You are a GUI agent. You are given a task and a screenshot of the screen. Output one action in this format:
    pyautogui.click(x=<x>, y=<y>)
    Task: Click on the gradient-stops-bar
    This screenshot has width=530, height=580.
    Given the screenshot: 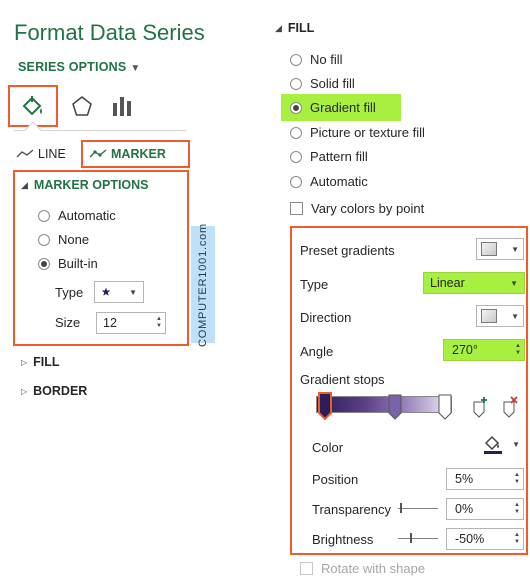 What is the action you would take?
    pyautogui.click(x=384, y=407)
    